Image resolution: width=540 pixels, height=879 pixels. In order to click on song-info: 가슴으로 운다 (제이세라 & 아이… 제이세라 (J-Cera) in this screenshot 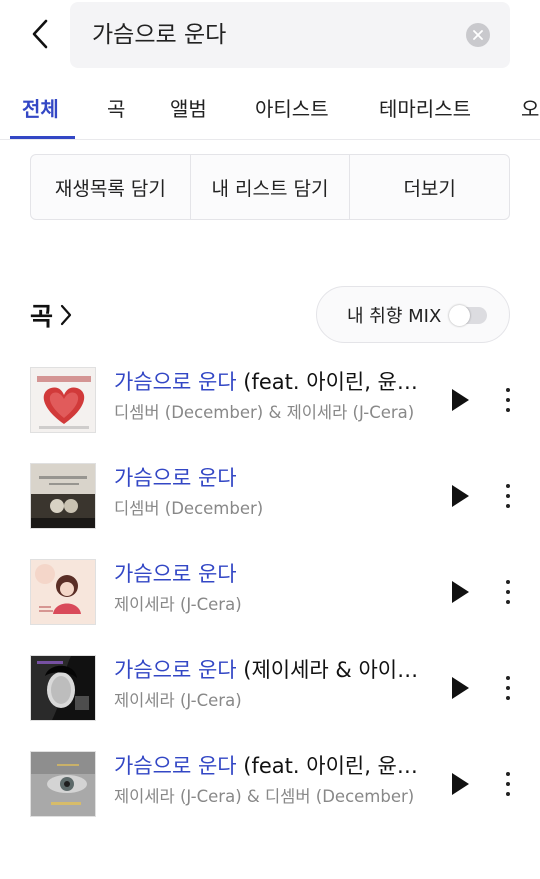, I will do `click(270, 685)`.